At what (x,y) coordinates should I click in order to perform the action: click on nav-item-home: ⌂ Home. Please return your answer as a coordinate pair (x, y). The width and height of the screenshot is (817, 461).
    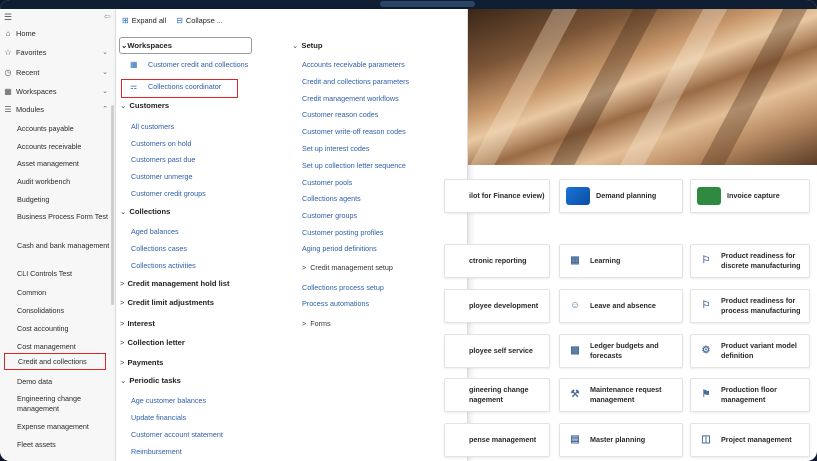
    Looking at the image, I should click on (58, 33).